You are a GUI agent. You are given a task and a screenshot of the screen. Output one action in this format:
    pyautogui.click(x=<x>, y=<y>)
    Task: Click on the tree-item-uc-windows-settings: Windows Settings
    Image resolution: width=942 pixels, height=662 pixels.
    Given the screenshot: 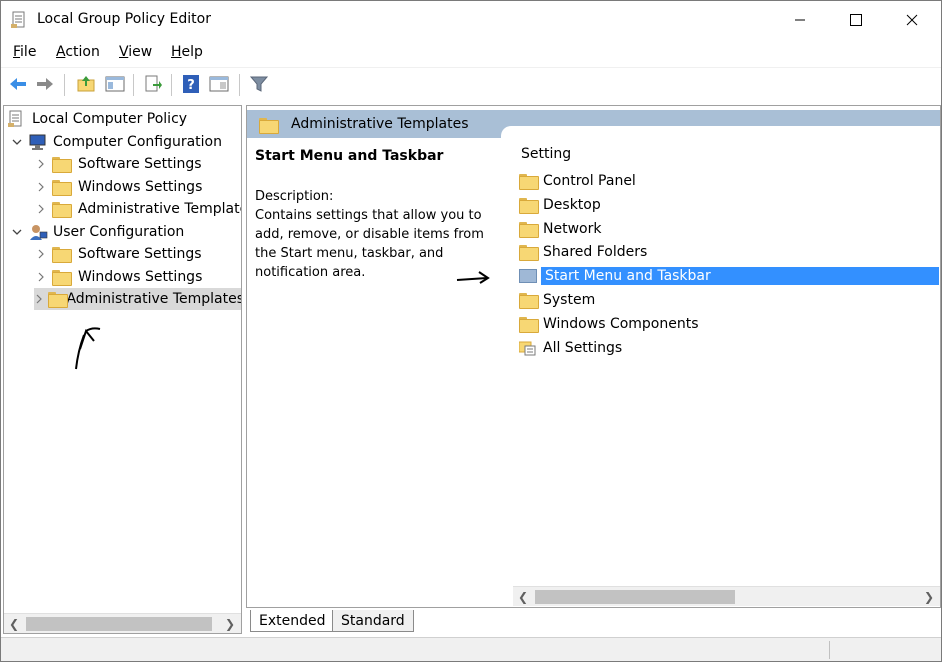 What is the action you would take?
    pyautogui.click(x=118, y=277)
    